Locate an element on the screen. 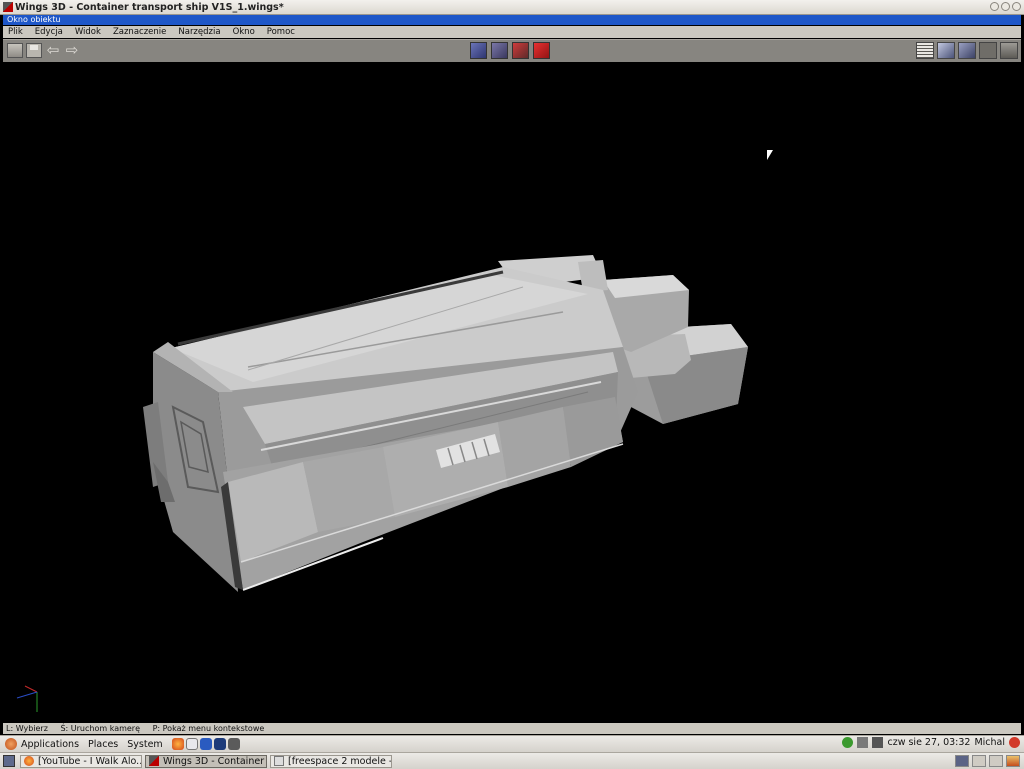 The height and width of the screenshot is (769, 1024). toolbar: ⇦ ⇨ is located at coordinates (512, 51).